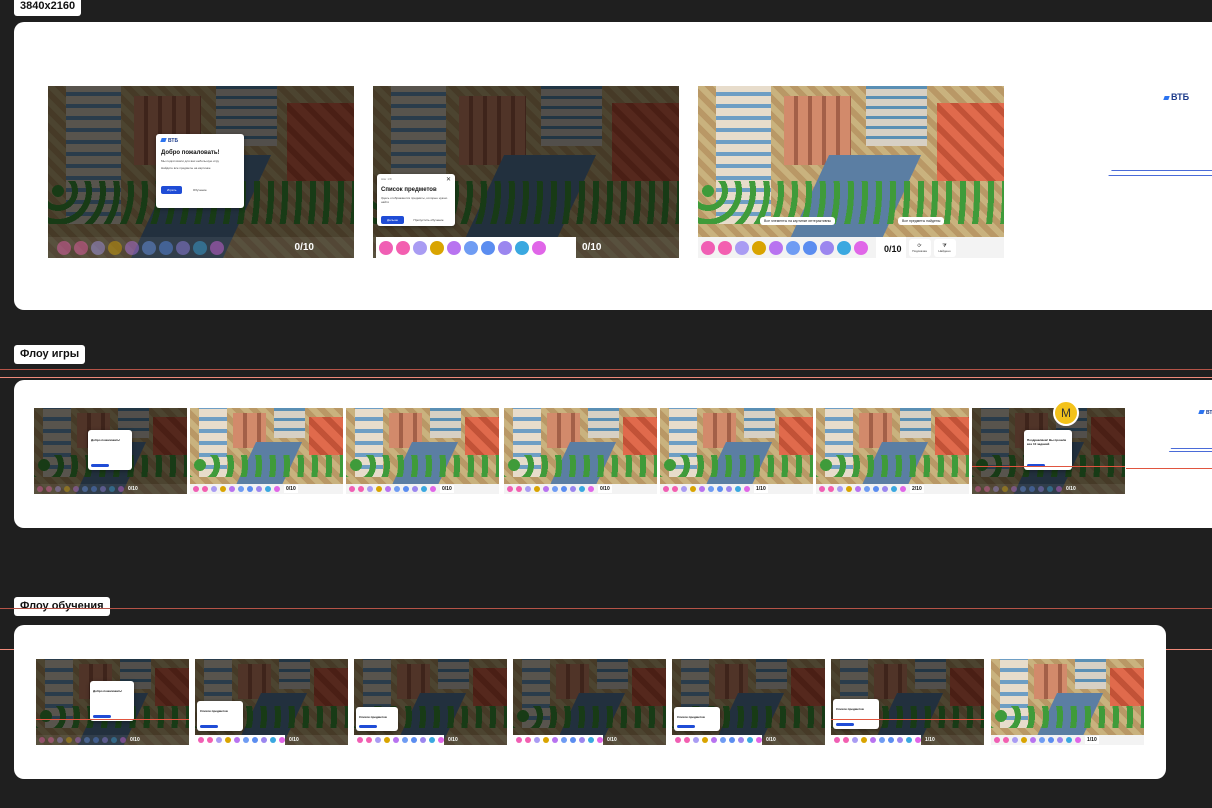 This screenshot has width=1212, height=808. What do you see at coordinates (393, 220) in the screenshot?
I see `next-button: Дальше` at bounding box center [393, 220].